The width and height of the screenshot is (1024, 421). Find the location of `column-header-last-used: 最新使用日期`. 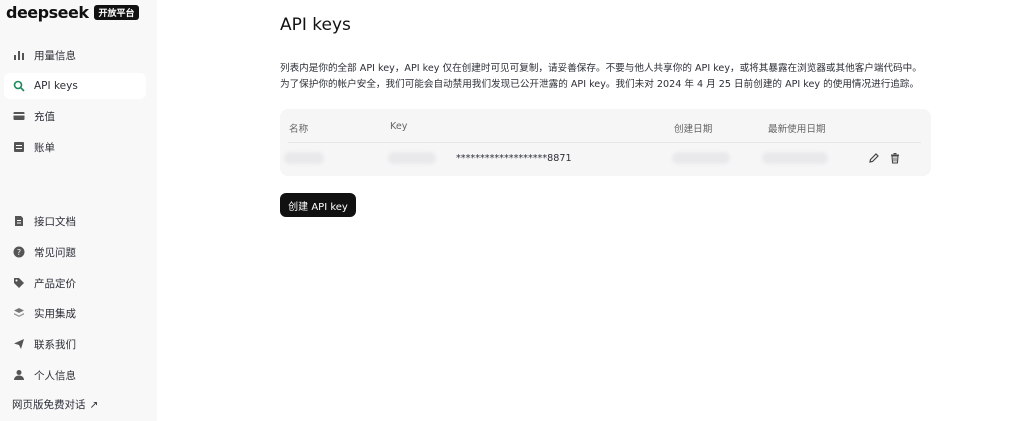

column-header-last-used: 最新使用日期 is located at coordinates (797, 129).